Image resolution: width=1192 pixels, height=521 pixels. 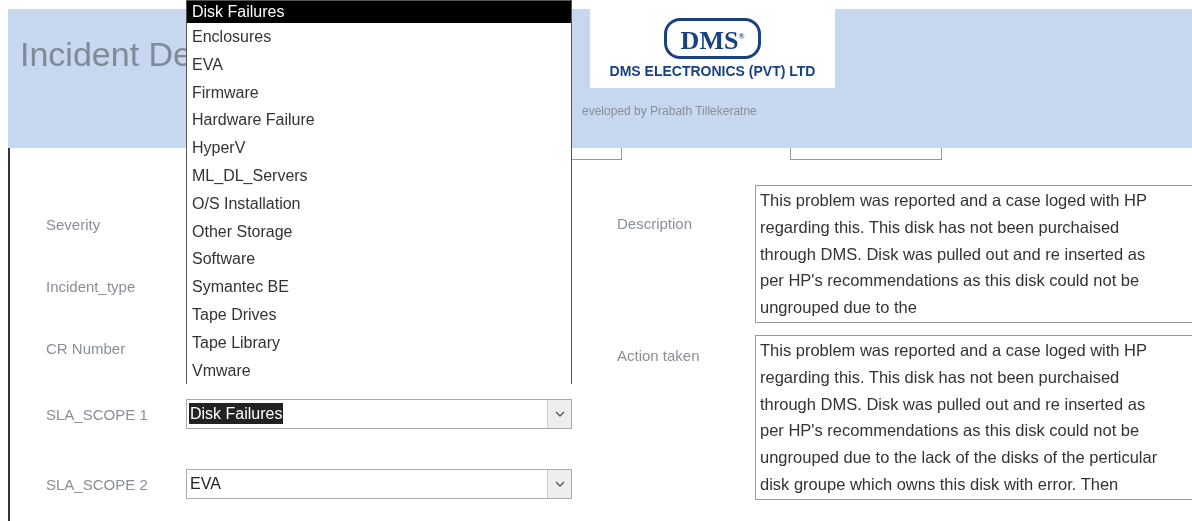 I want to click on field-label: Description, so click(x=655, y=224).